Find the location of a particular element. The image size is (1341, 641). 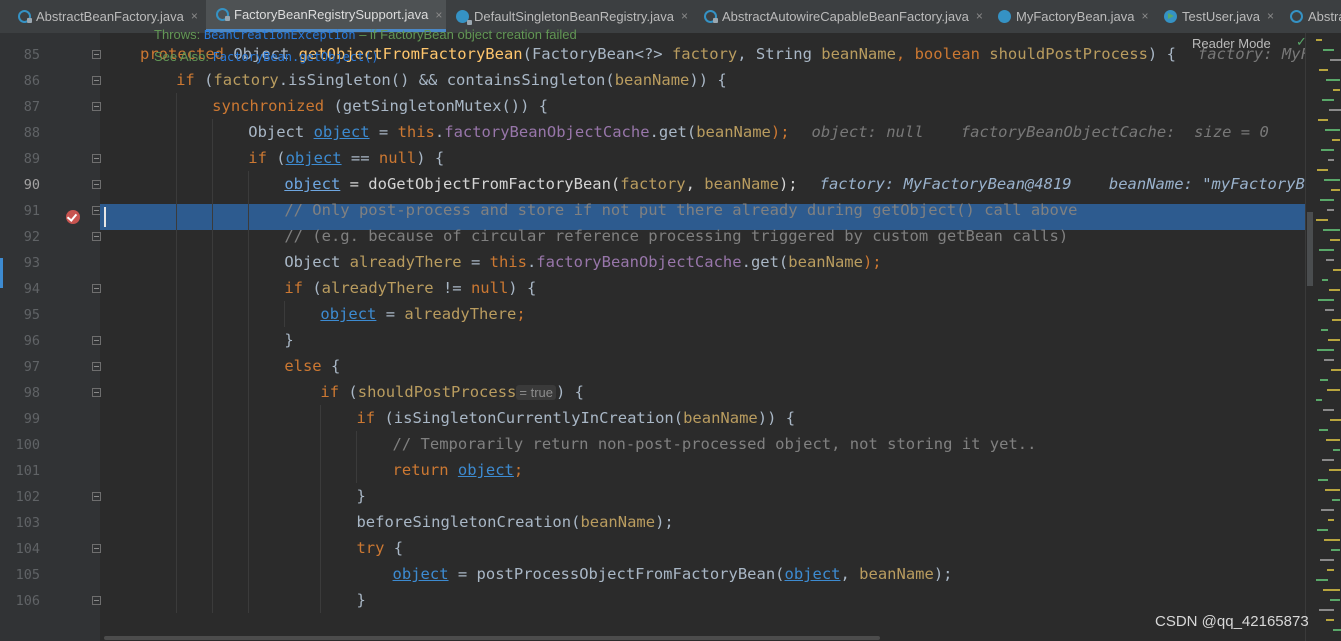

line-number: 85 is located at coordinates (20, 55).